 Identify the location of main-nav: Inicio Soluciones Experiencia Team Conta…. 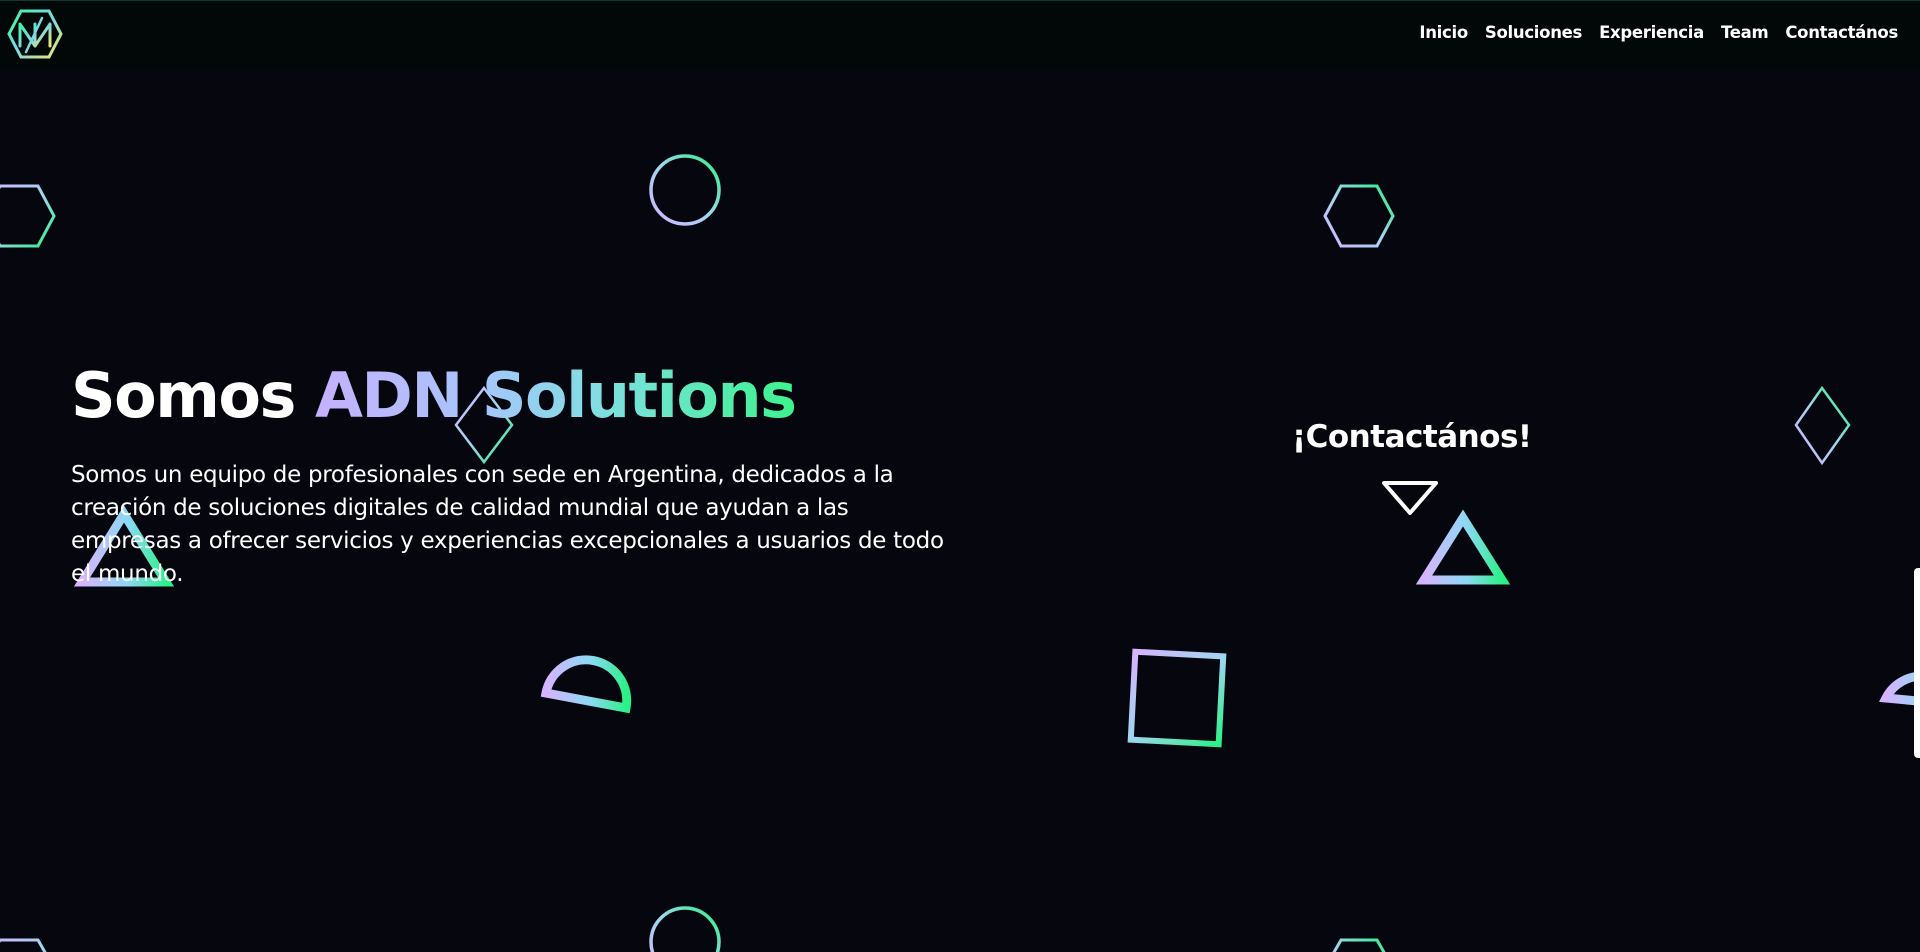
(1658, 32).